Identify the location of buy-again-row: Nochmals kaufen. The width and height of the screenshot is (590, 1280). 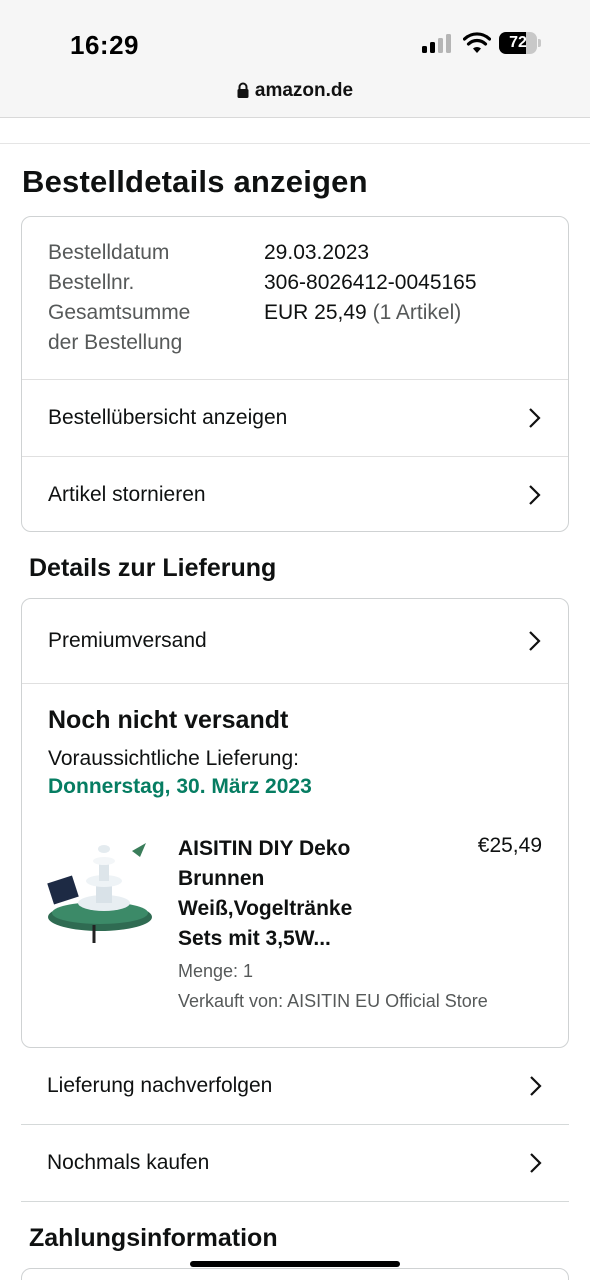
(295, 1163).